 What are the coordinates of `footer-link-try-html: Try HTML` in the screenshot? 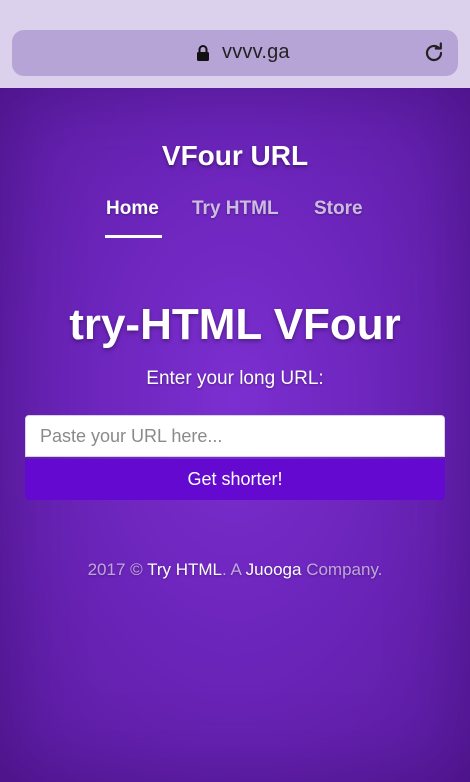 It's located at (184, 569).